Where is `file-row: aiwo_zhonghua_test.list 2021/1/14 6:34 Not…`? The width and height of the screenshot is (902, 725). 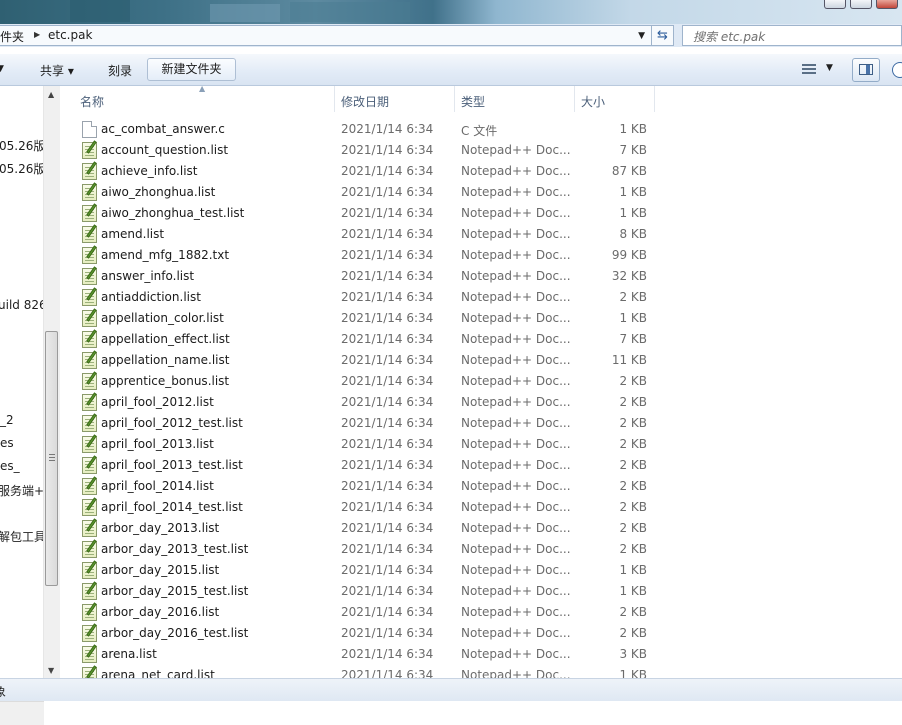
file-row: aiwo_zhonghua_test.list 2021/1/14 6:34 Not… is located at coordinates (481, 213).